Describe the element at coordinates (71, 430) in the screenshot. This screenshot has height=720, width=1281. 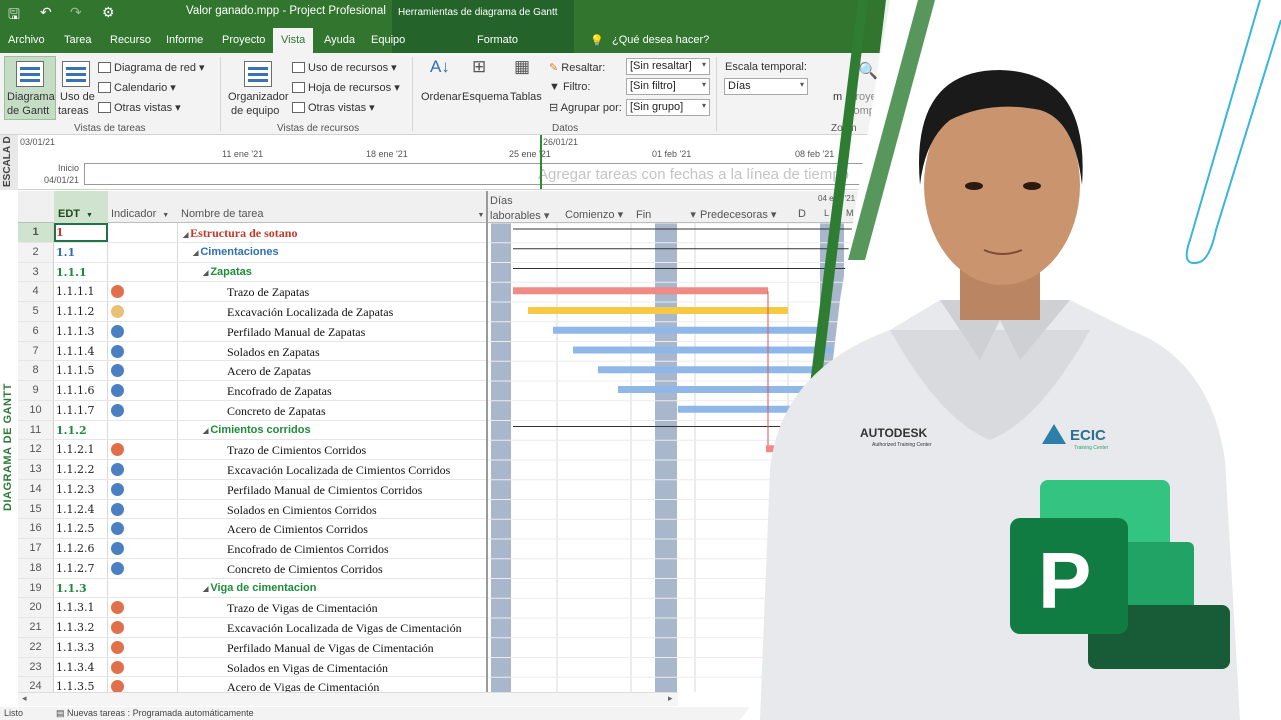
I see `edt-cell: 1.1.2` at that location.